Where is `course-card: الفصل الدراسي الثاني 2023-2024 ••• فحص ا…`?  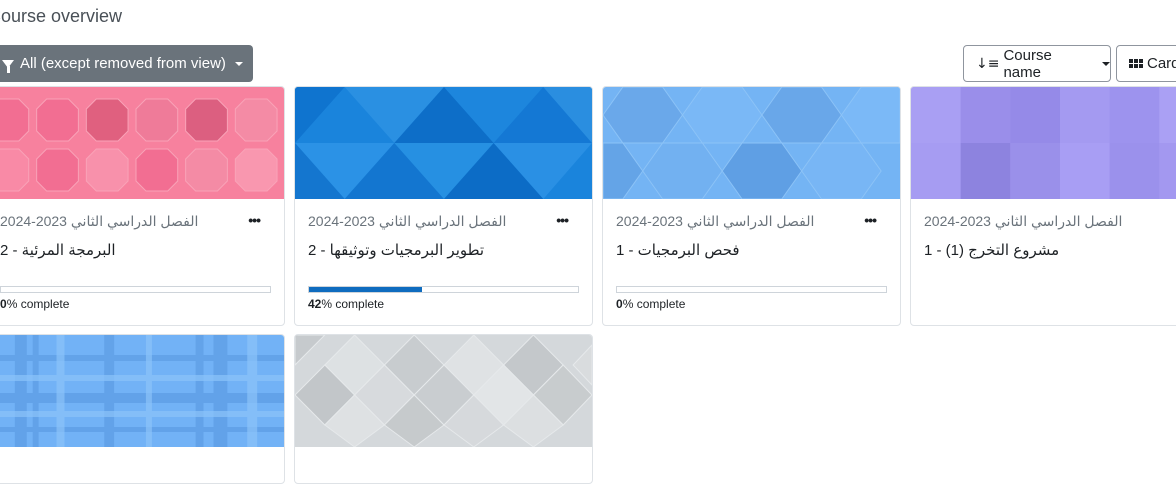
course-card: الفصل الدراسي الثاني 2023-2024 ••• فحص ا… is located at coordinates (751, 206).